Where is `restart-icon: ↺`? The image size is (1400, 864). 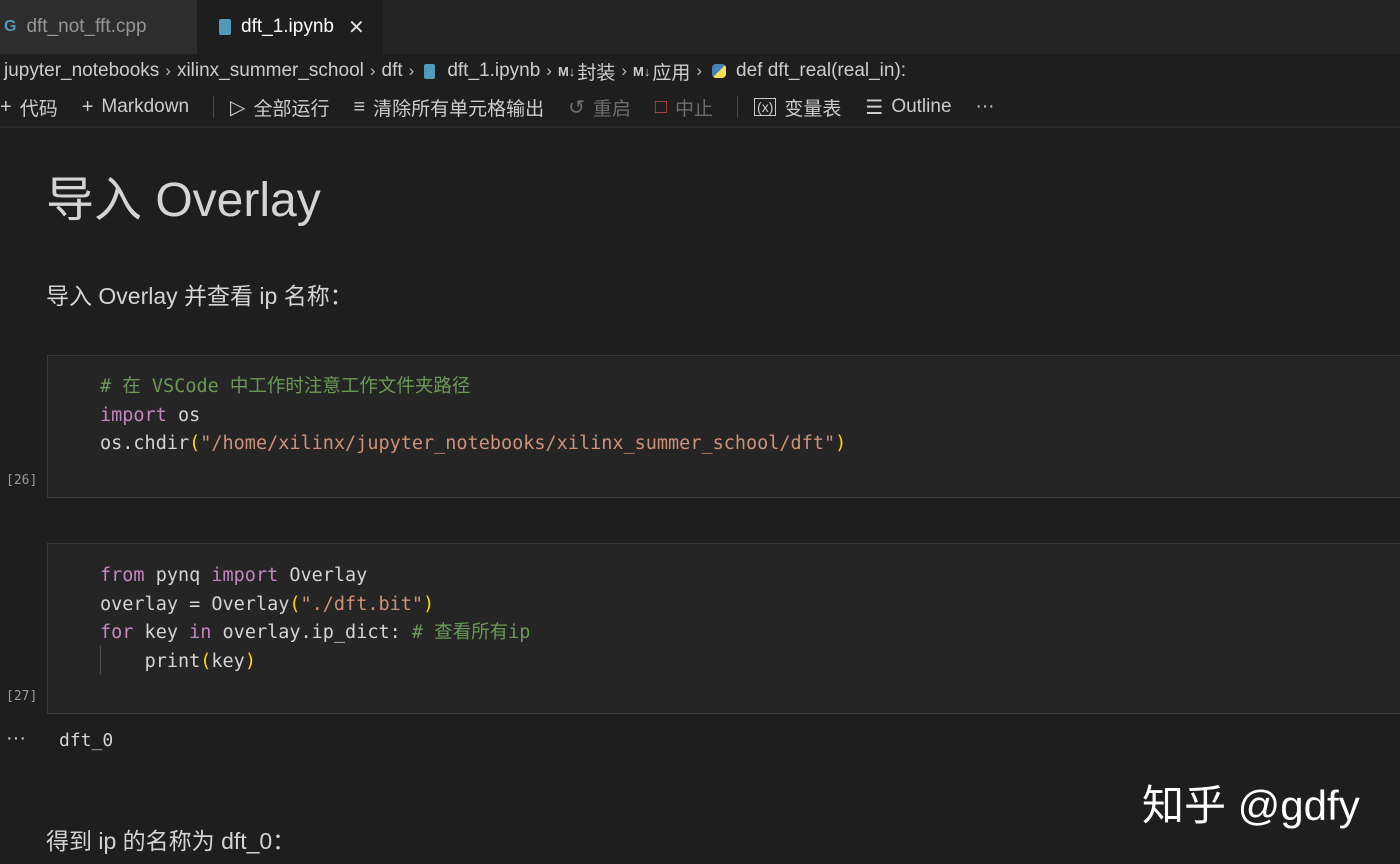 restart-icon: ↺ is located at coordinates (576, 107).